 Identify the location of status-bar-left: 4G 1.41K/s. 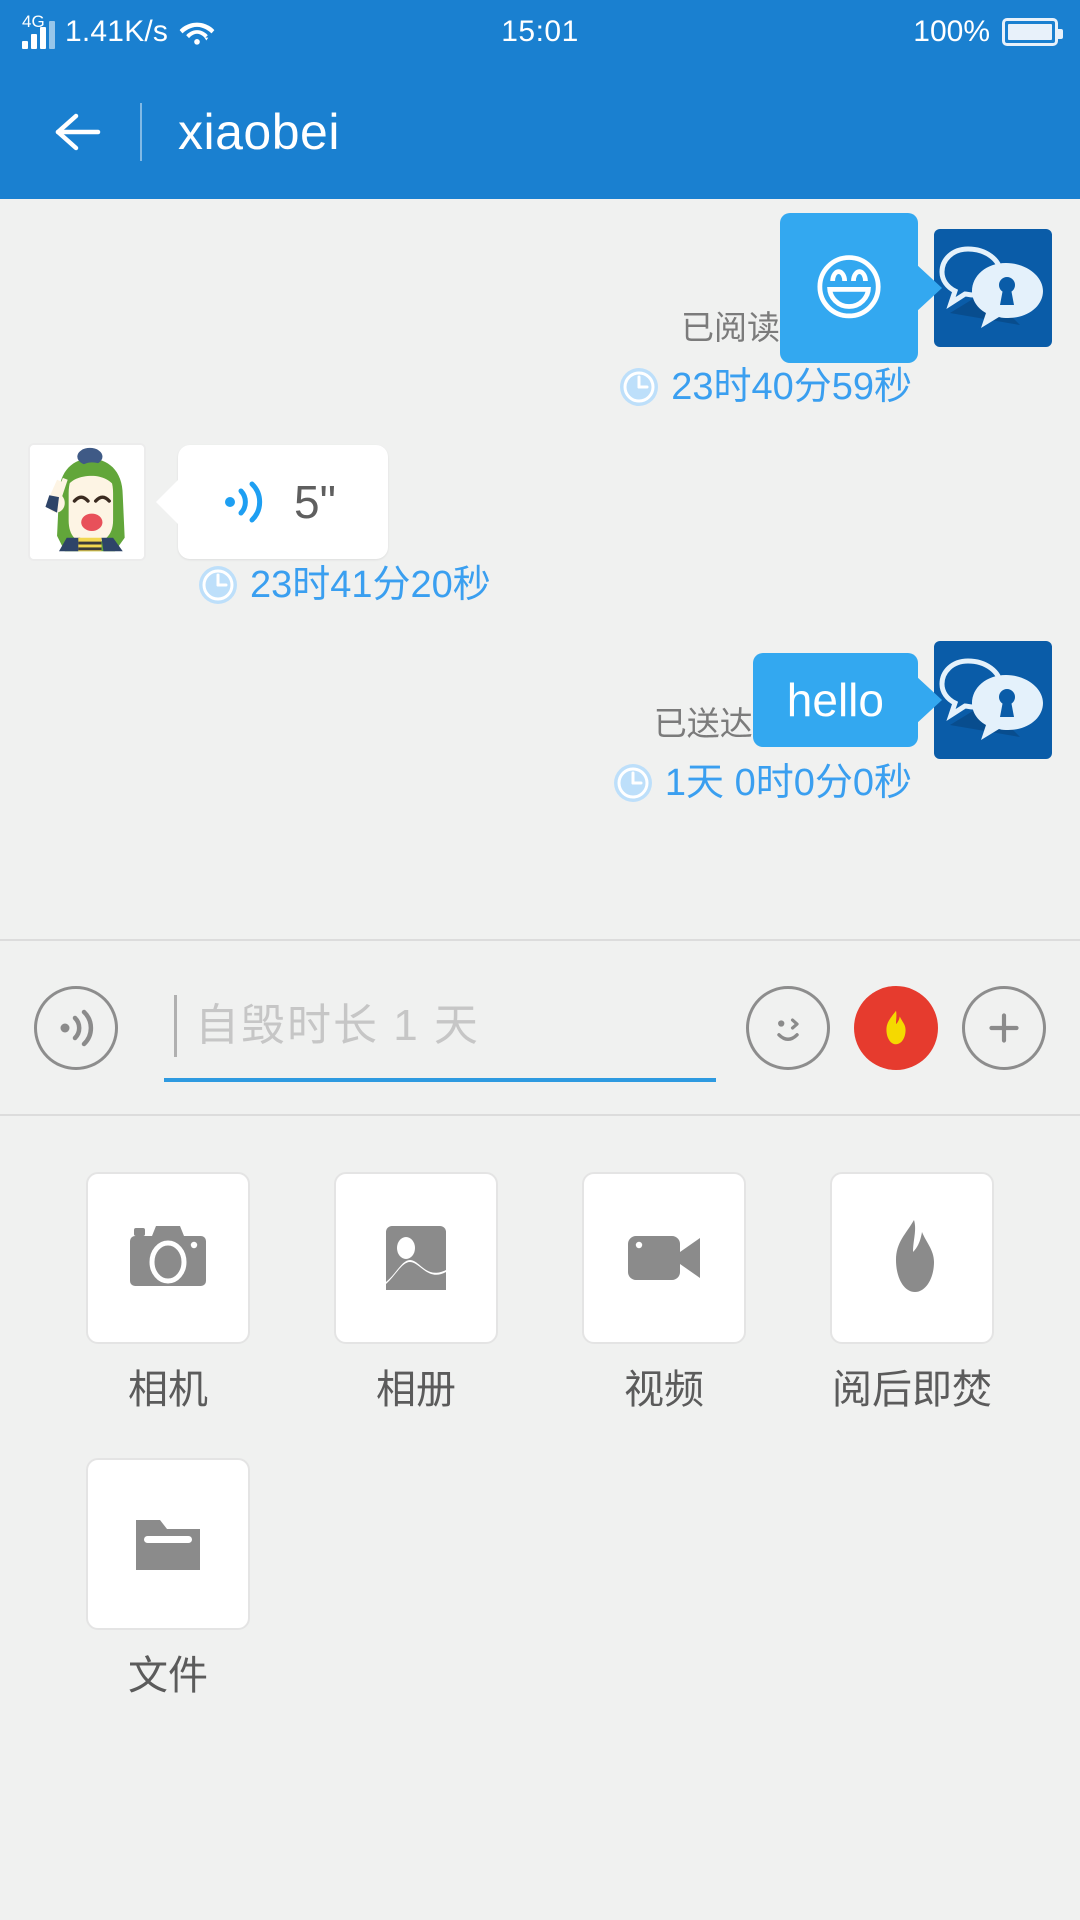
(261, 30).